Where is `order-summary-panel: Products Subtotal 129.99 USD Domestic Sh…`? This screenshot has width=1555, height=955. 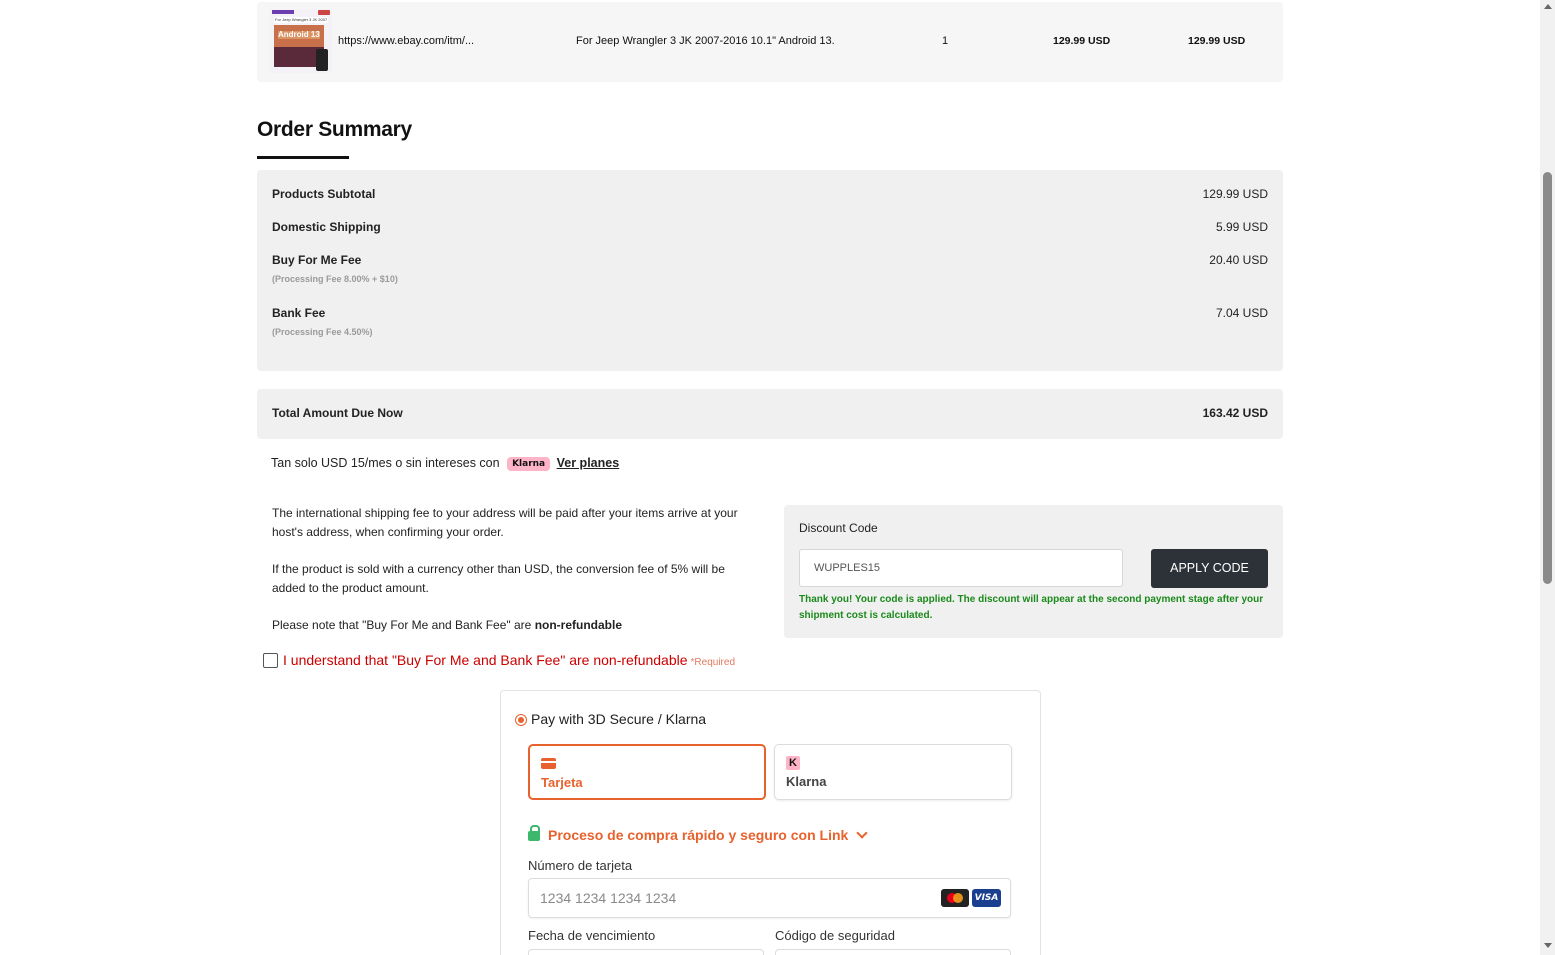
order-summary-panel: Products Subtotal 129.99 USD Domestic Sh… is located at coordinates (770, 270).